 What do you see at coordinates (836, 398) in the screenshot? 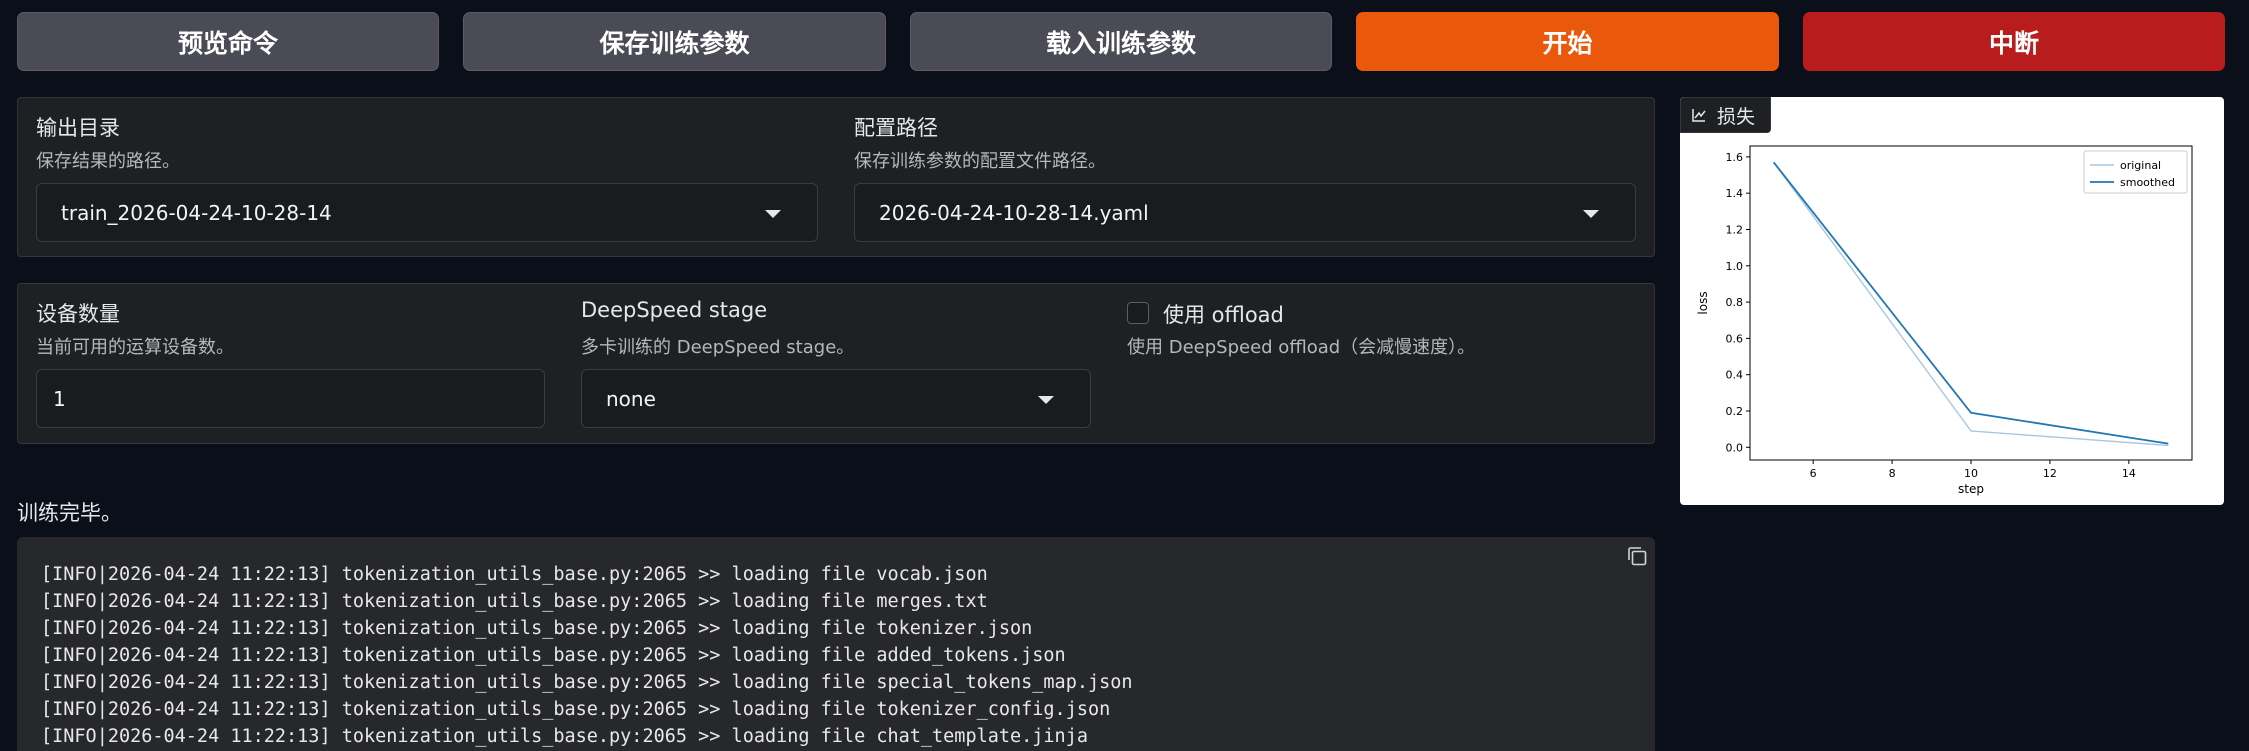
I see `ds-stage-dropdown: none` at bounding box center [836, 398].